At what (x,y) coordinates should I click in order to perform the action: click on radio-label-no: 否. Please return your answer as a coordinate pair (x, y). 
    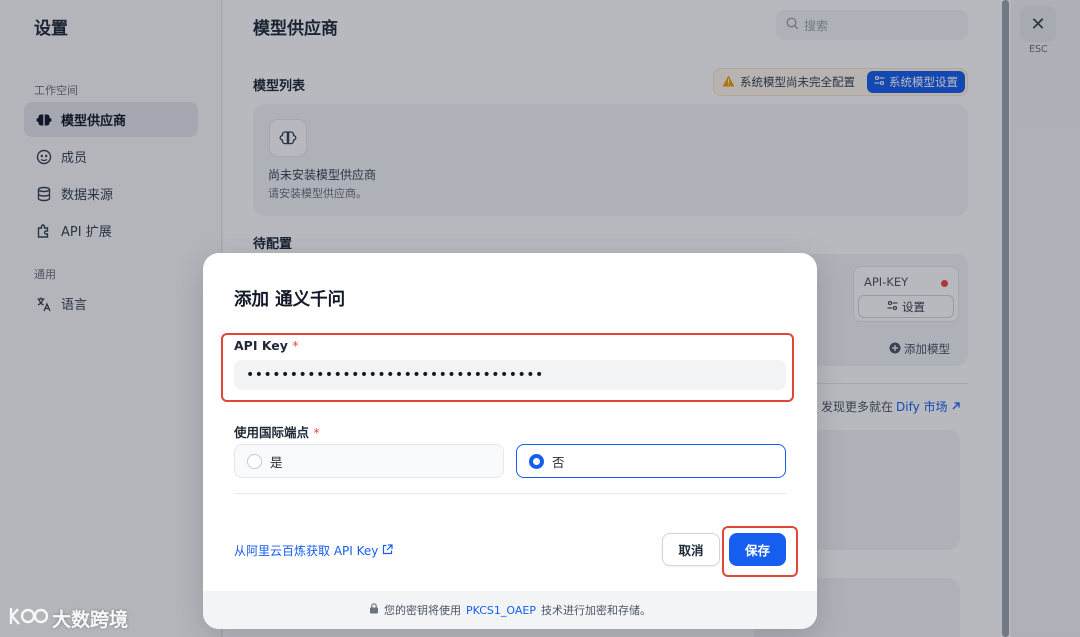
    Looking at the image, I should click on (558, 462).